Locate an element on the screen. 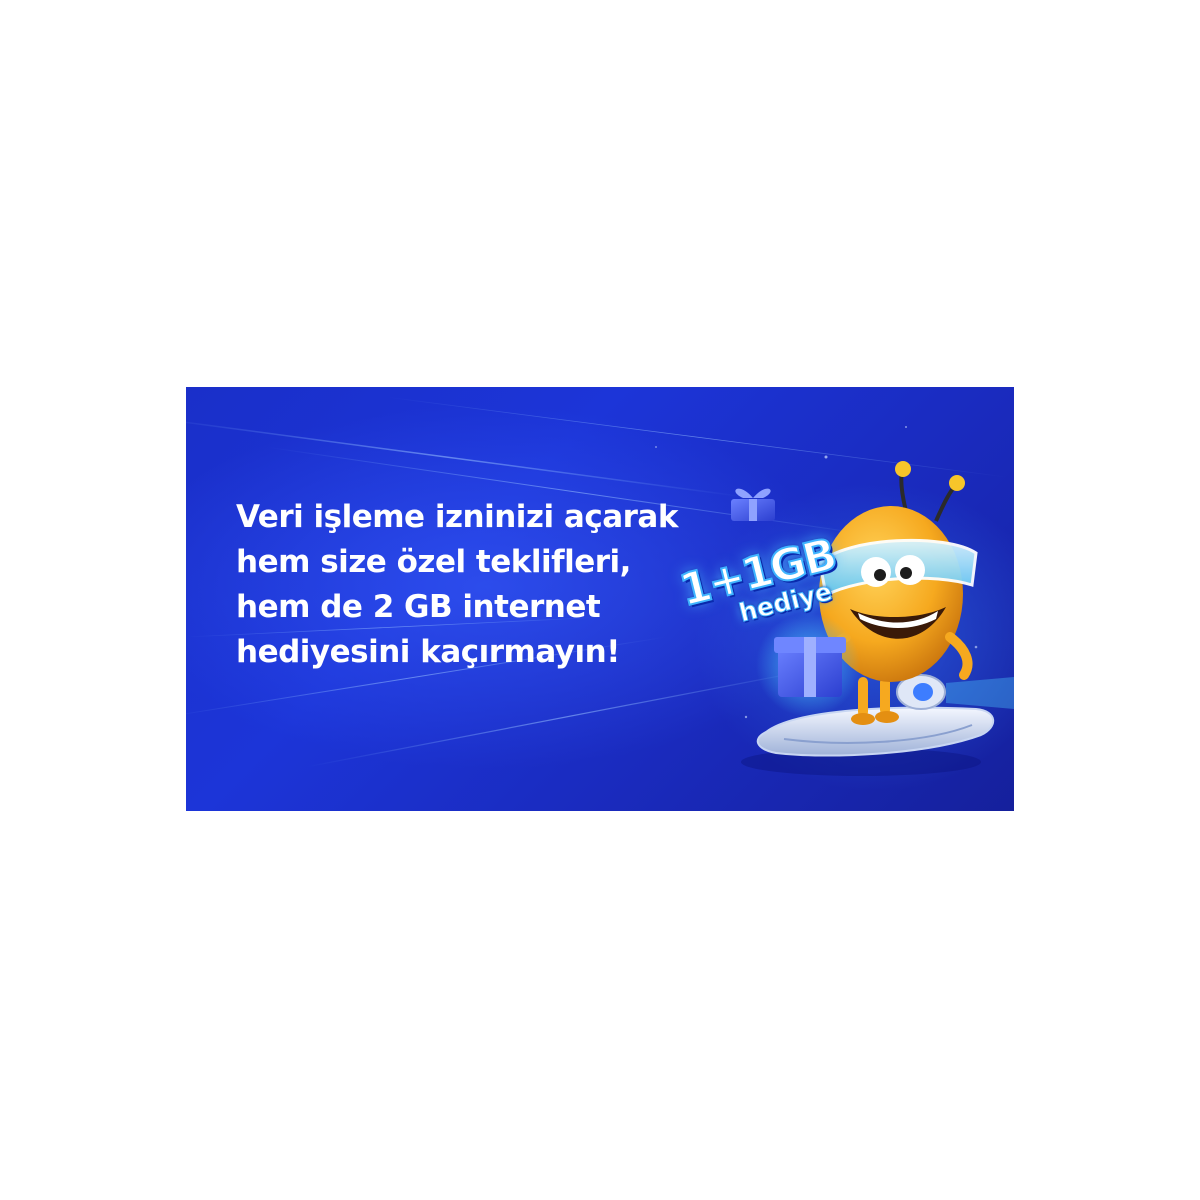 The height and width of the screenshot is (1200, 1200). gift-bow-icon is located at coordinates (753, 504).